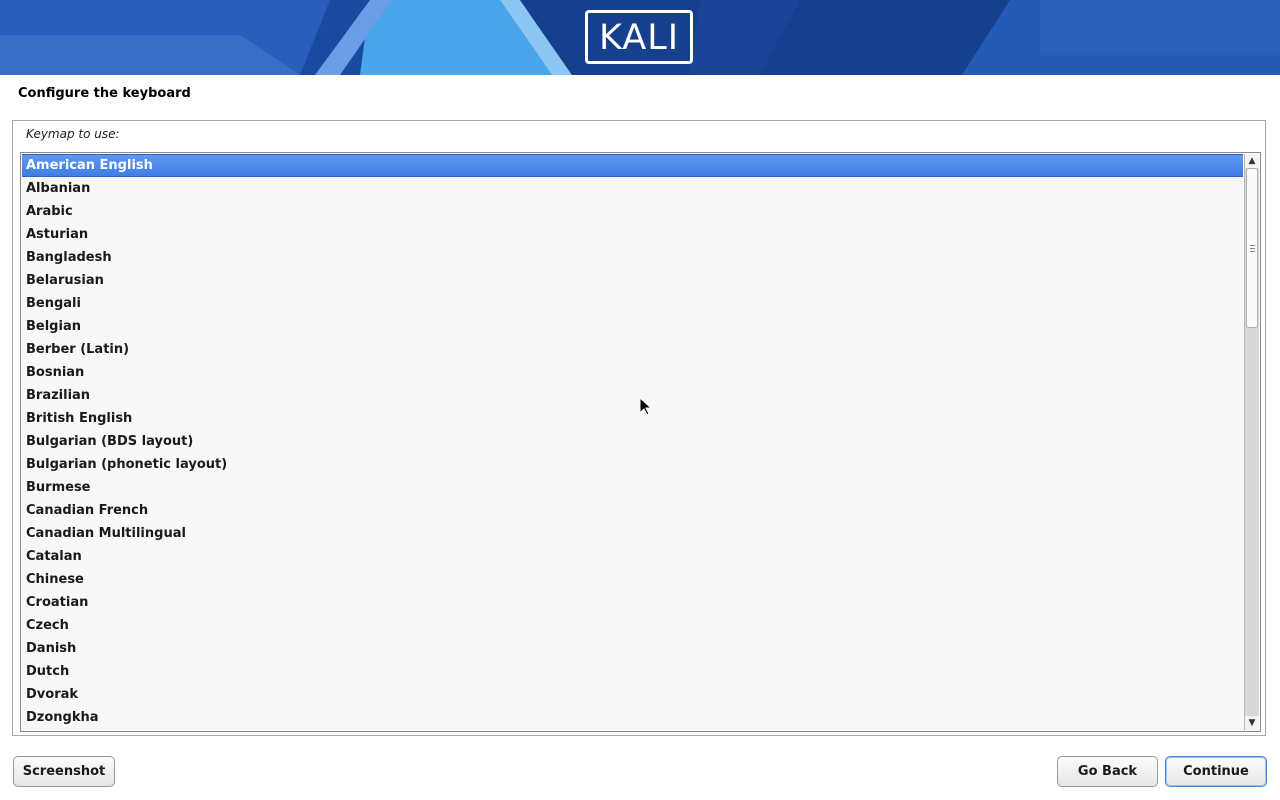 The image size is (1280, 800). Describe the element at coordinates (73, 134) in the screenshot. I see `keymap-label: Keymap to use:` at that location.